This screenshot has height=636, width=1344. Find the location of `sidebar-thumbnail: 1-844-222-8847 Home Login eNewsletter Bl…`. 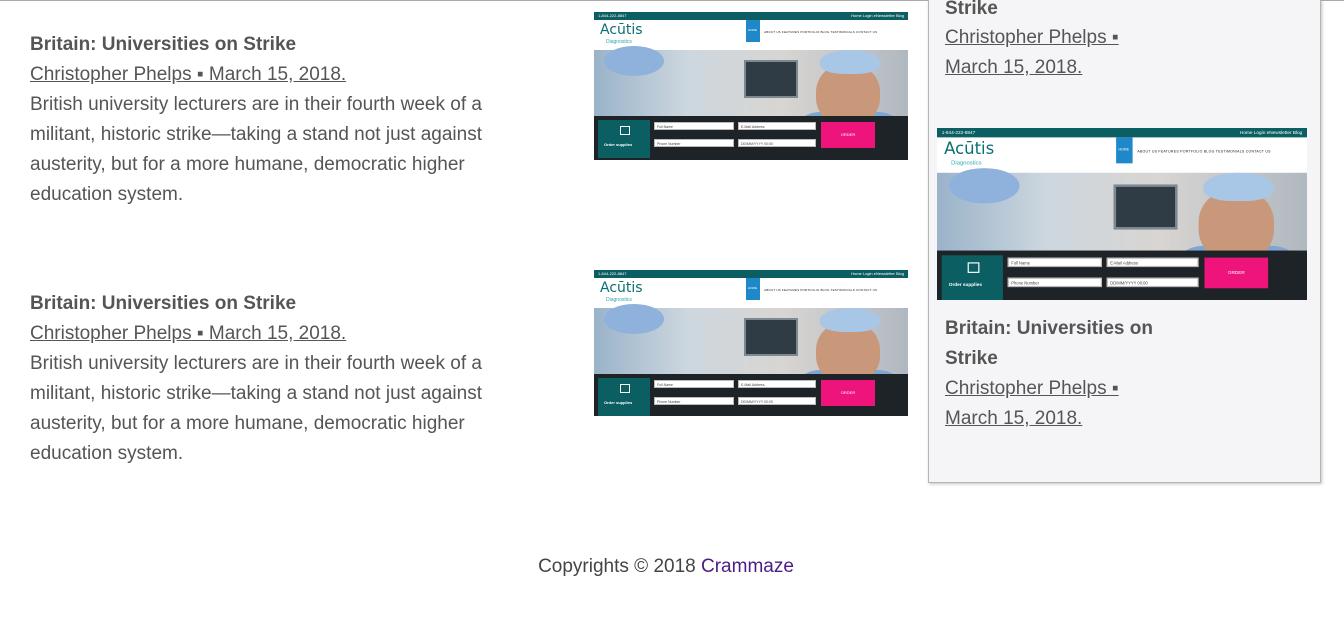

sidebar-thumbnail: 1-844-222-8847 Home Login eNewsletter Bl… is located at coordinates (1122, 214).